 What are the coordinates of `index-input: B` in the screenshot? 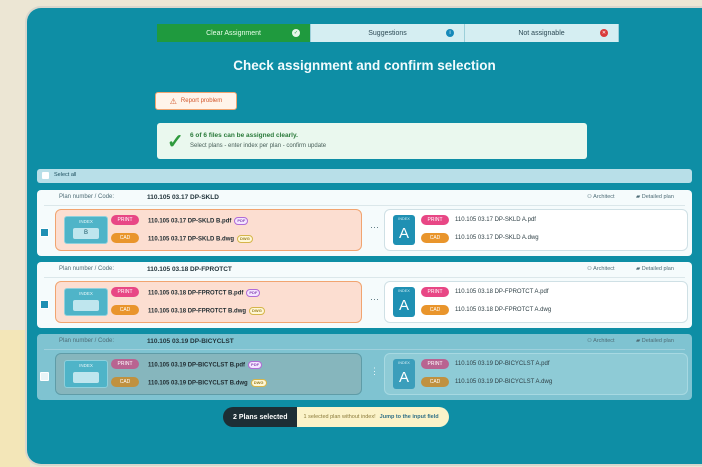 It's located at (86, 233).